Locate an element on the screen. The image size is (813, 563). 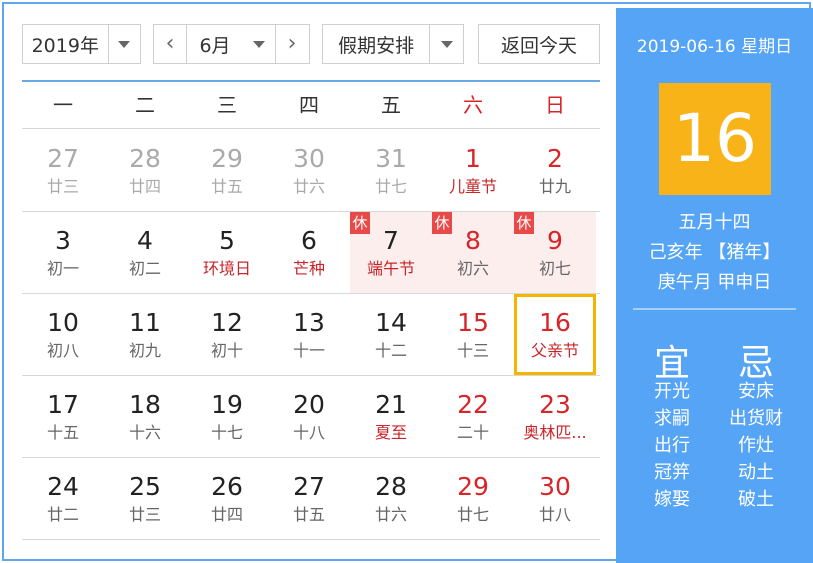
day-number: 26 is located at coordinates (227, 486).